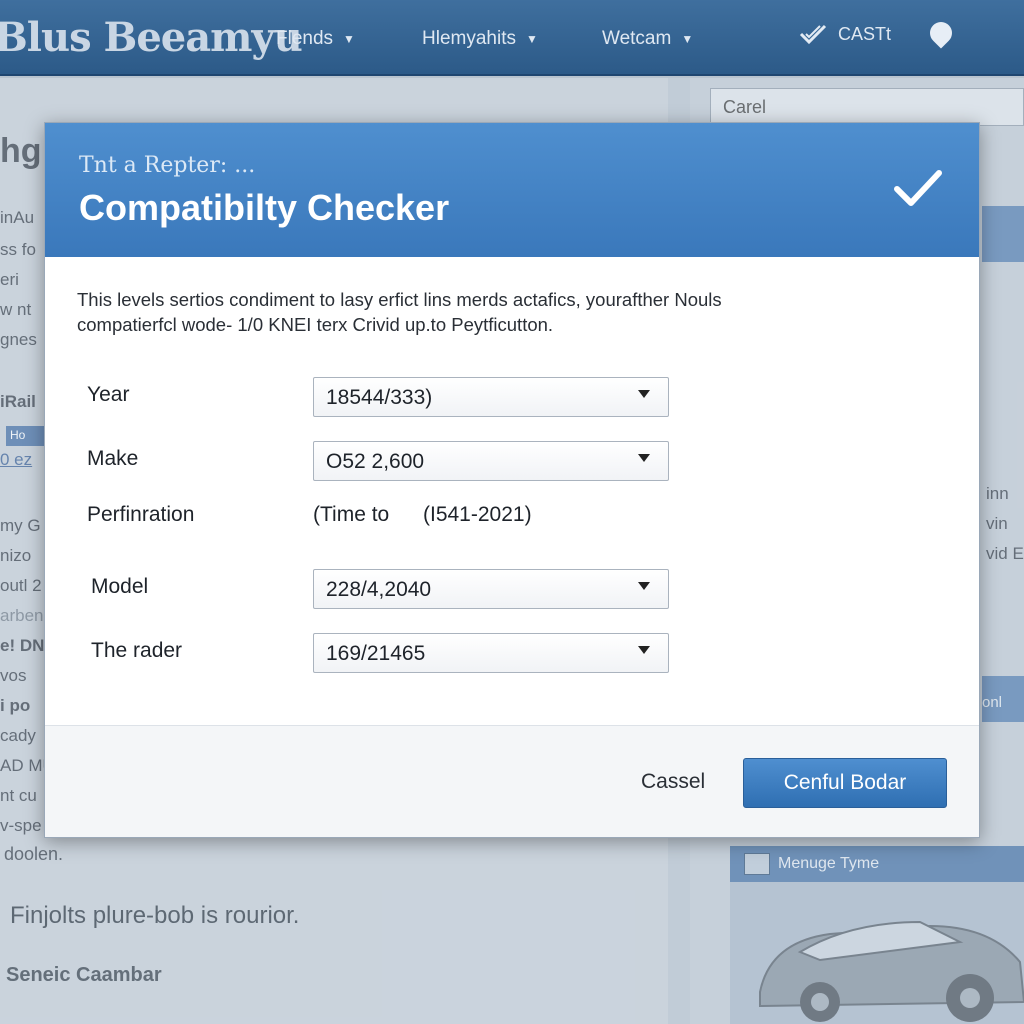  What do you see at coordinates (673, 782) in the screenshot?
I see `cancel-button: Cassel` at bounding box center [673, 782].